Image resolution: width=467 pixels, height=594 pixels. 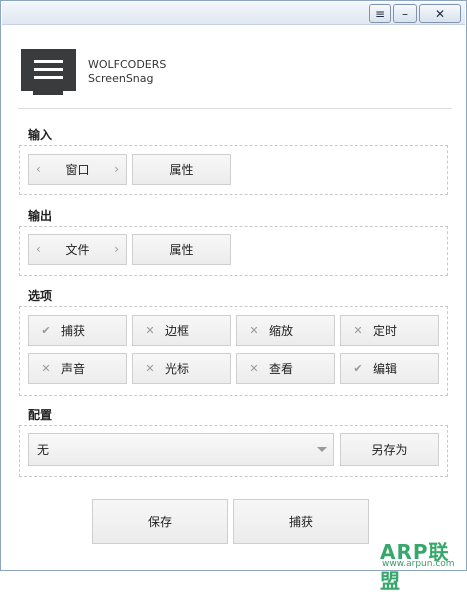 I want to click on option-label: 定时, so click(x=385, y=331).